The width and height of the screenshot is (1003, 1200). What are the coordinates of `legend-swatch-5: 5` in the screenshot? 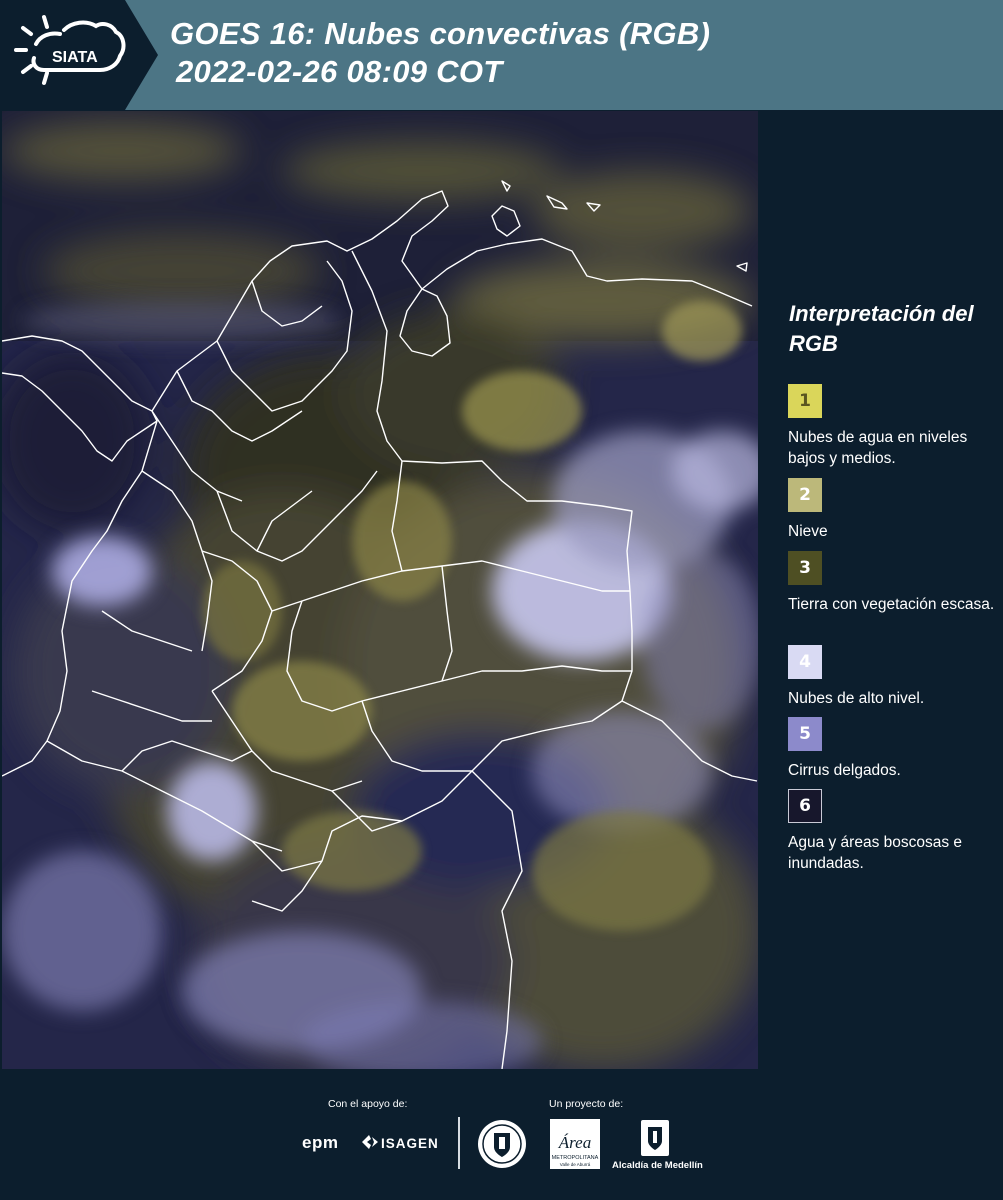 It's located at (805, 734).